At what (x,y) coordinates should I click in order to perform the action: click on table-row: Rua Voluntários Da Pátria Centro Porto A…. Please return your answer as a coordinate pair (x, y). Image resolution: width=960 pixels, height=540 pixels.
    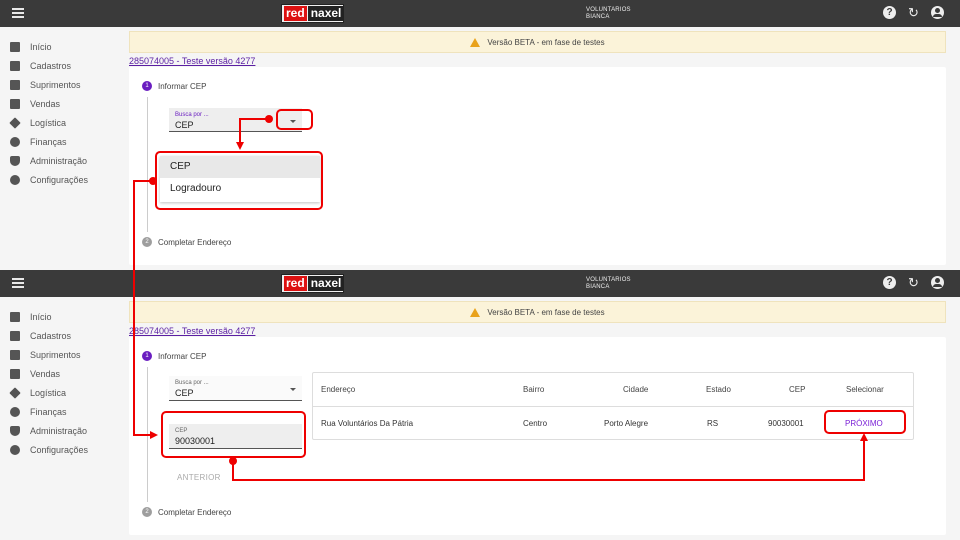
    Looking at the image, I should click on (613, 424).